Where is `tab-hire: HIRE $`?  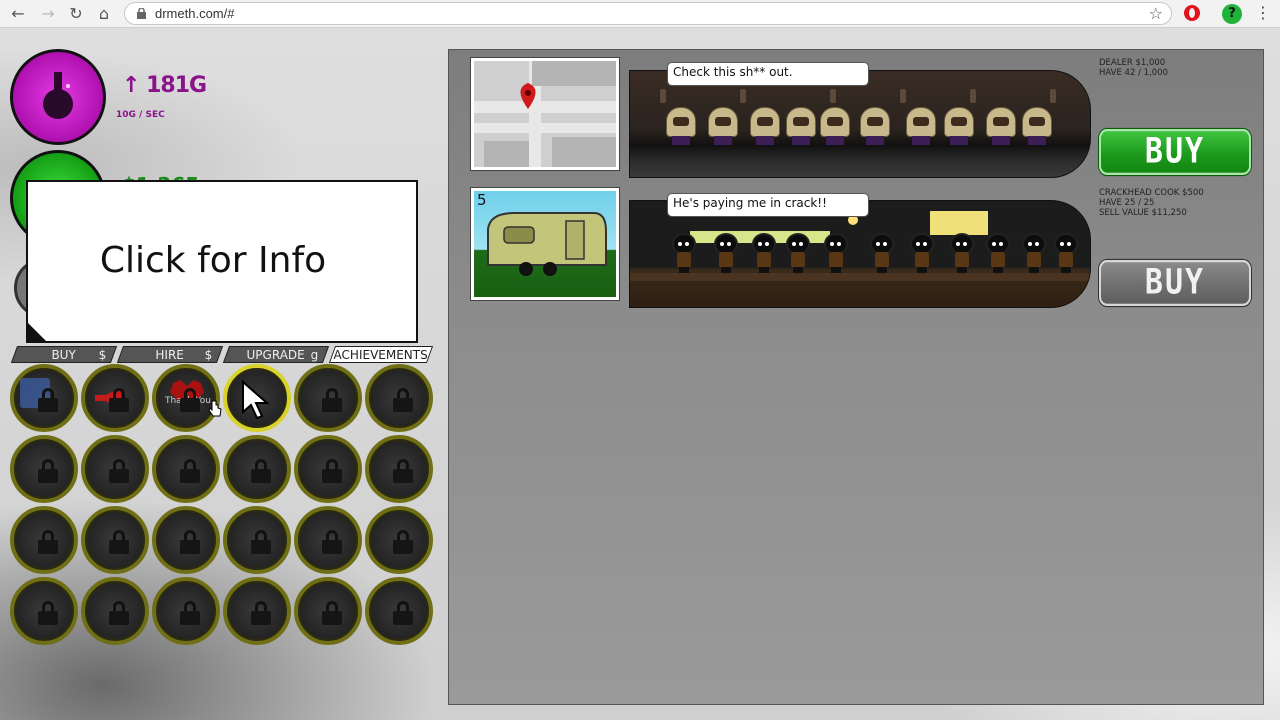 tab-hire: HIRE $ is located at coordinates (170, 354).